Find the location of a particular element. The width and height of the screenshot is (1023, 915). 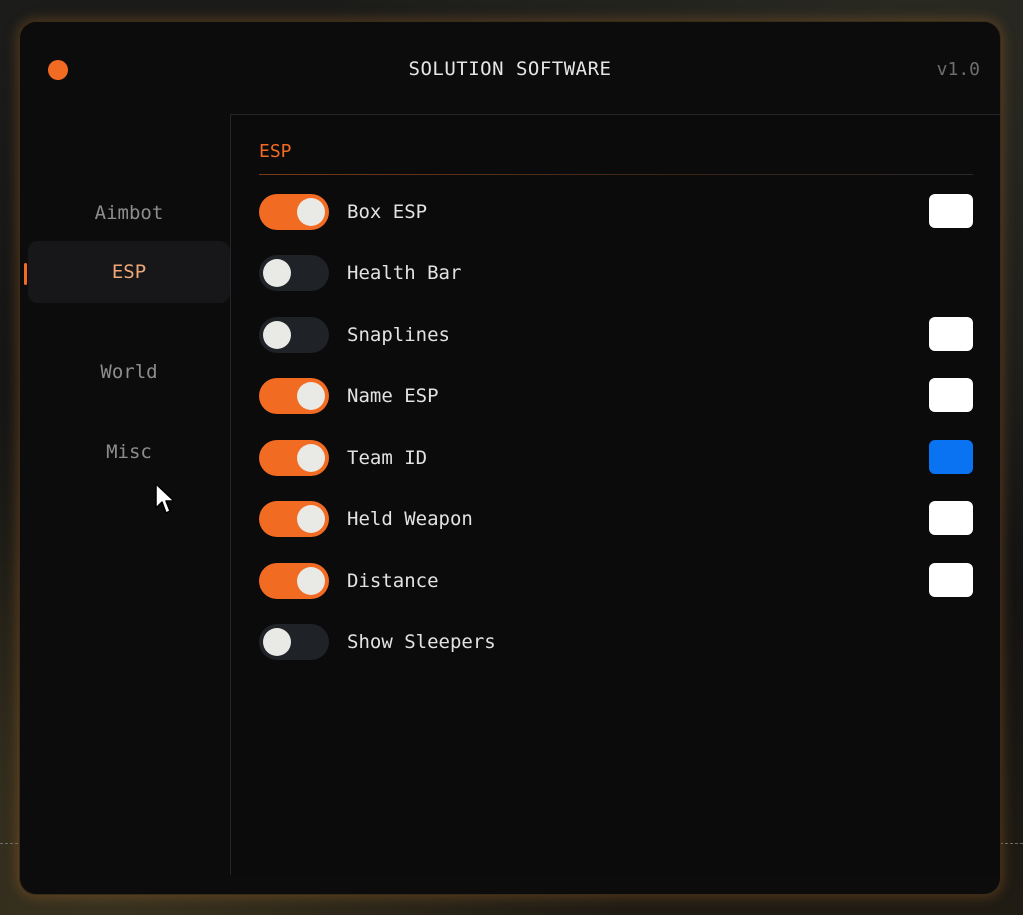

box-esp-label: Box ESP is located at coordinates (387, 212).